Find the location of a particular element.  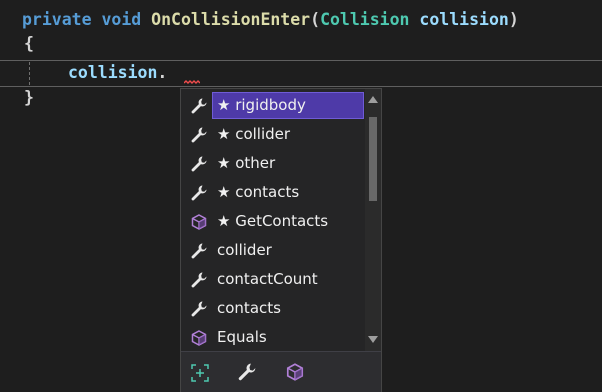

method-name: OnCollisionEnter is located at coordinates (231, 19).